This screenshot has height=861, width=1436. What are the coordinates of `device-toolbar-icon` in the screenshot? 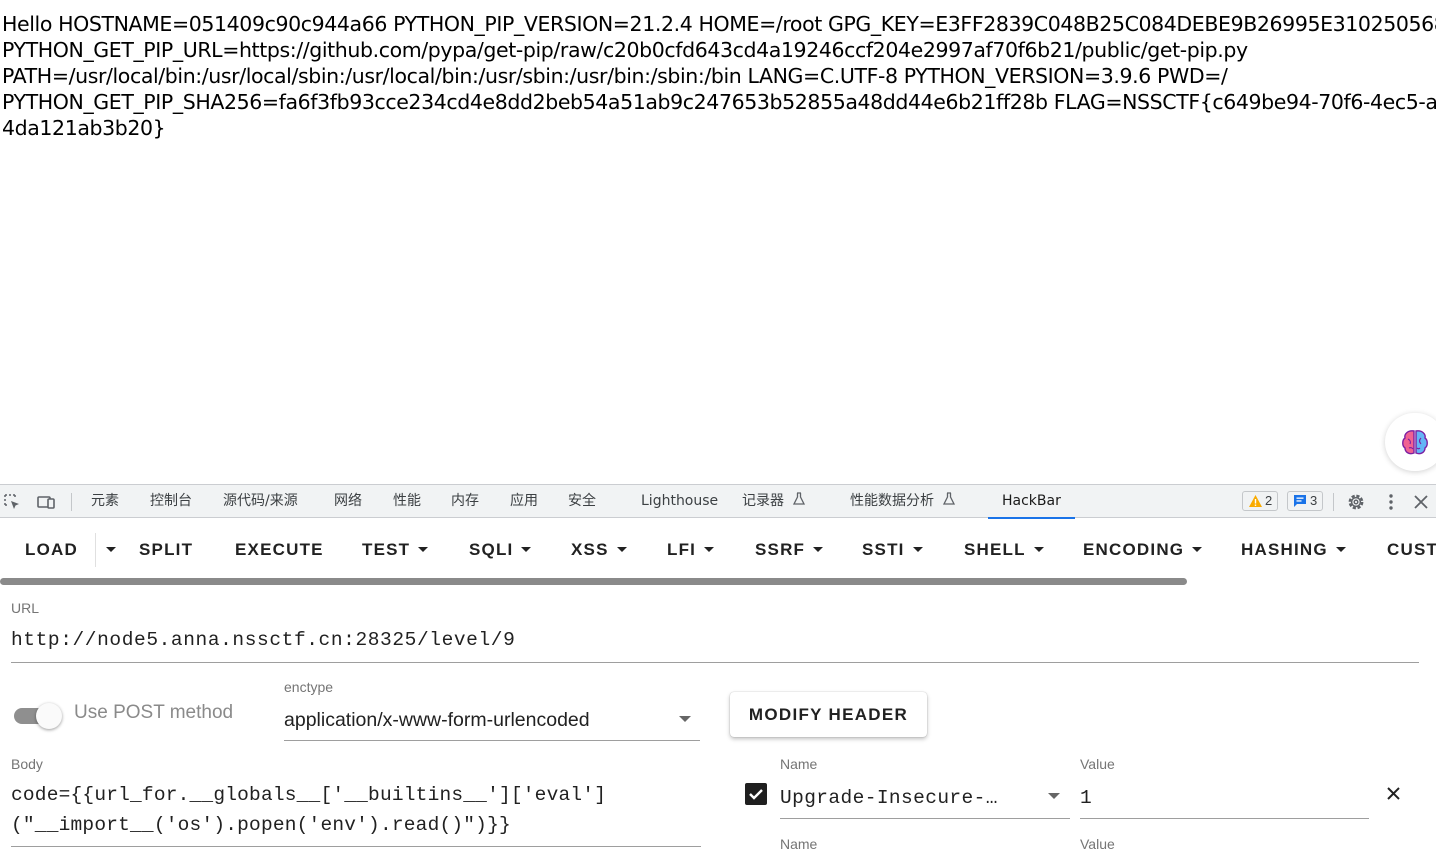 It's located at (46, 502).